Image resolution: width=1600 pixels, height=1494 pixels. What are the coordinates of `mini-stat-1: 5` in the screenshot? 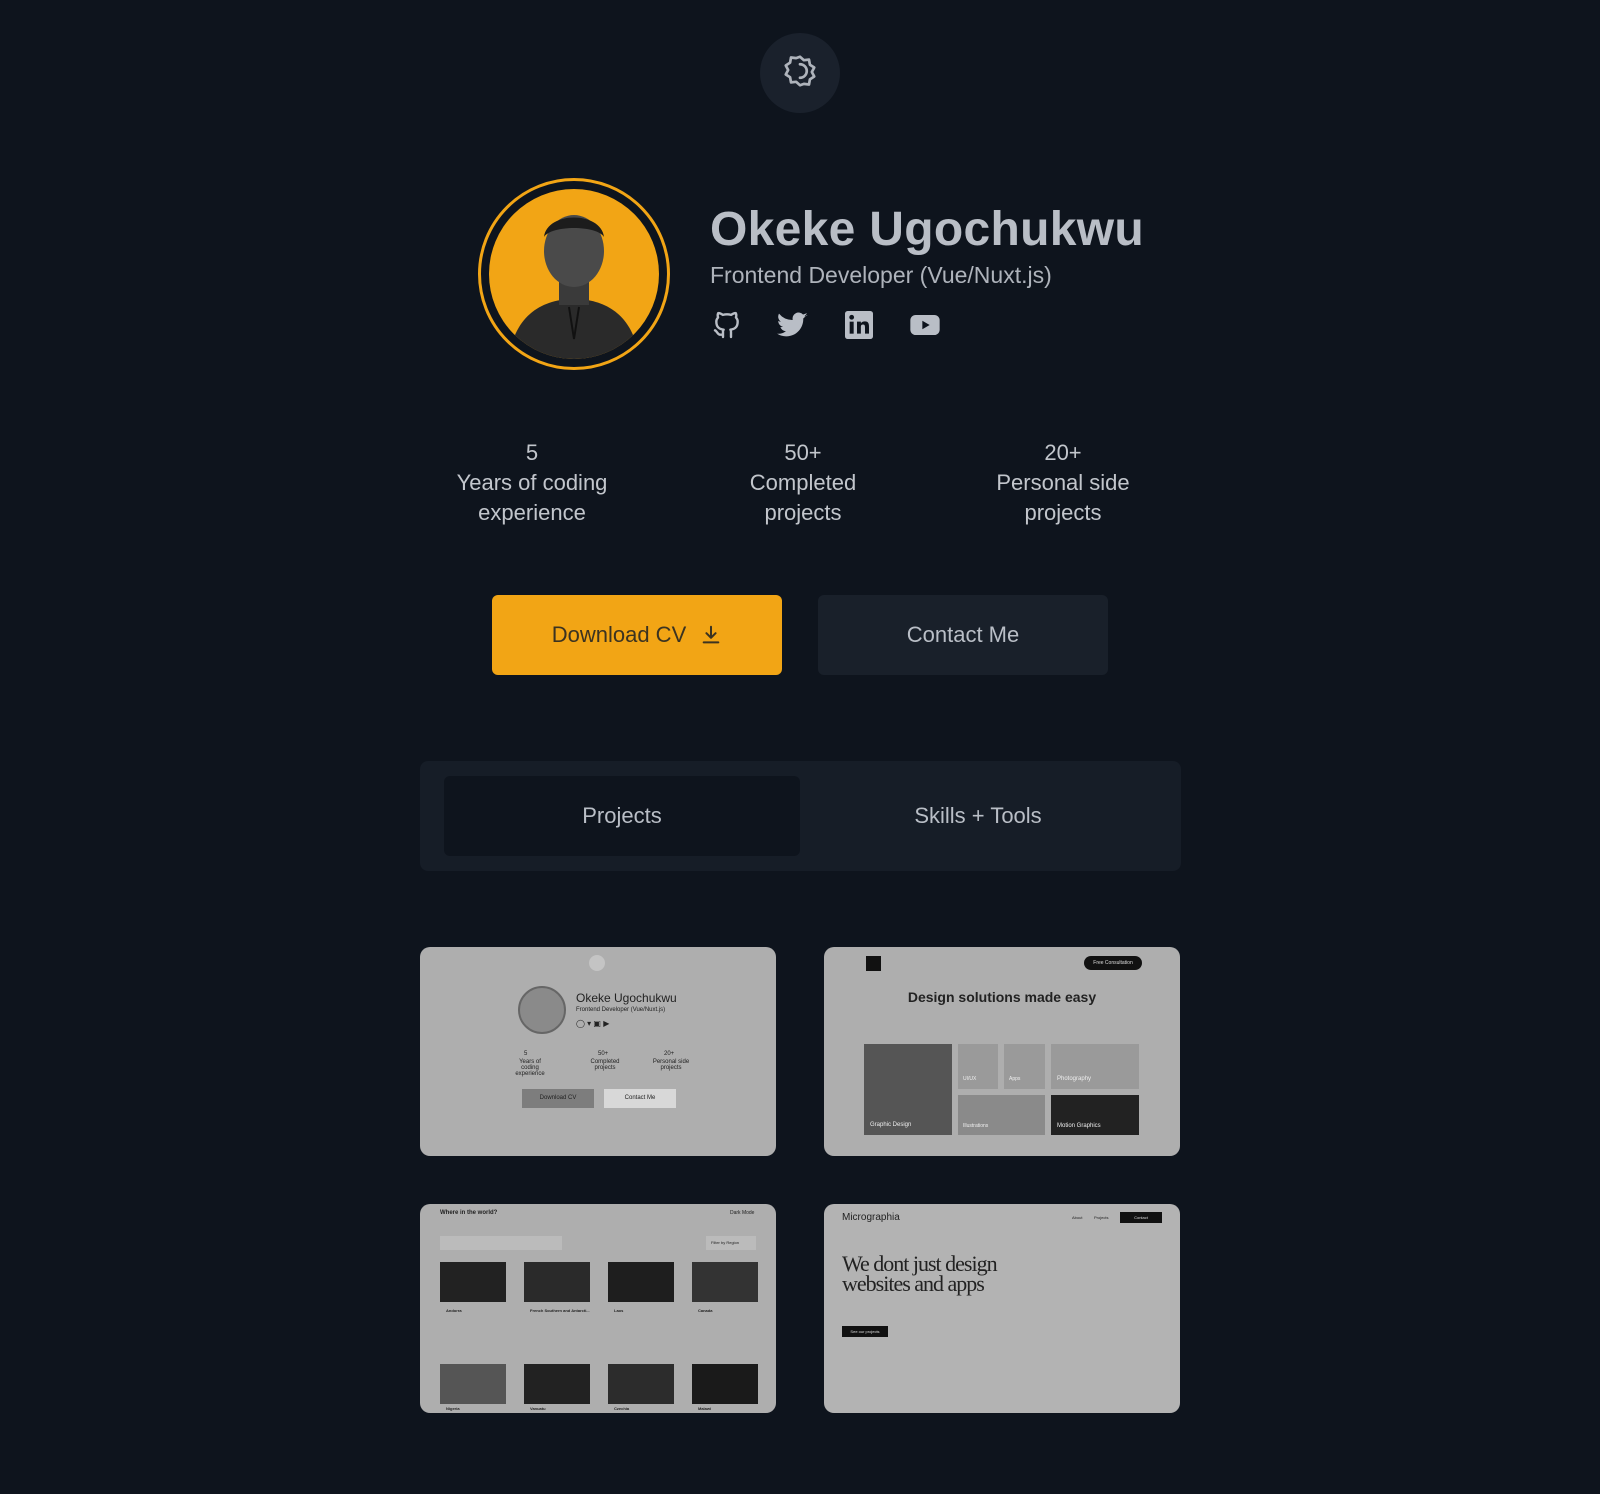 It's located at (526, 1054).